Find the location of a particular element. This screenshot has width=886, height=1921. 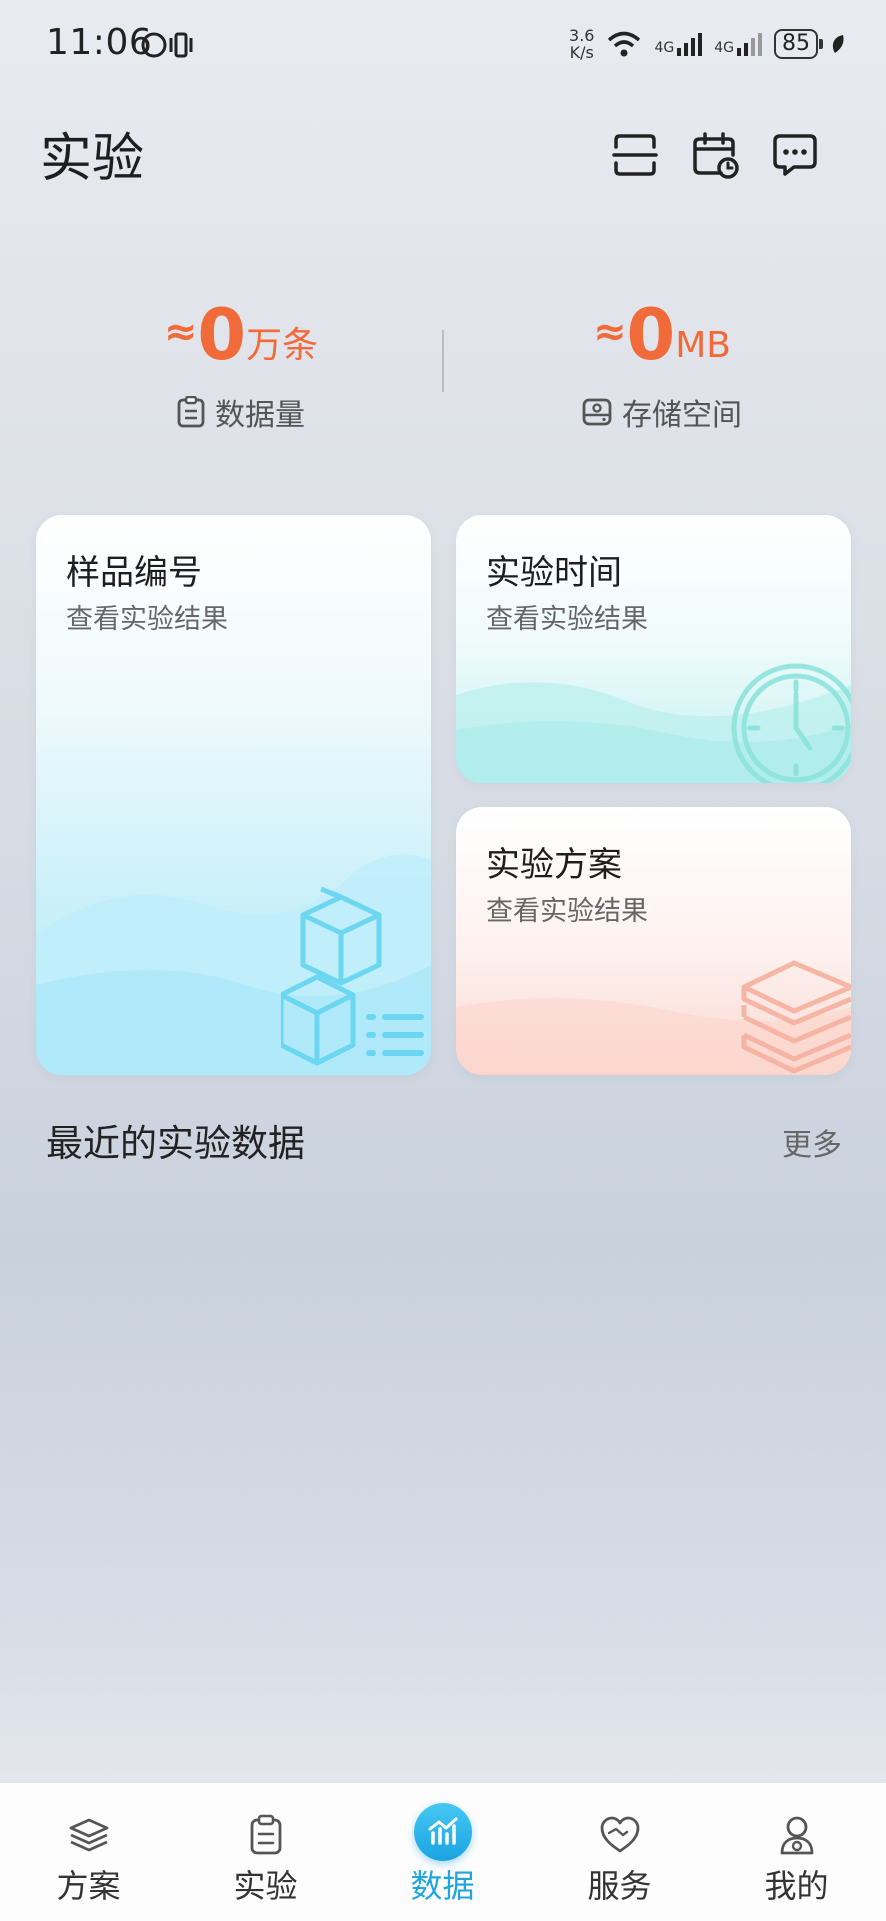

handshake-heart-icon is located at coordinates (620, 1835).